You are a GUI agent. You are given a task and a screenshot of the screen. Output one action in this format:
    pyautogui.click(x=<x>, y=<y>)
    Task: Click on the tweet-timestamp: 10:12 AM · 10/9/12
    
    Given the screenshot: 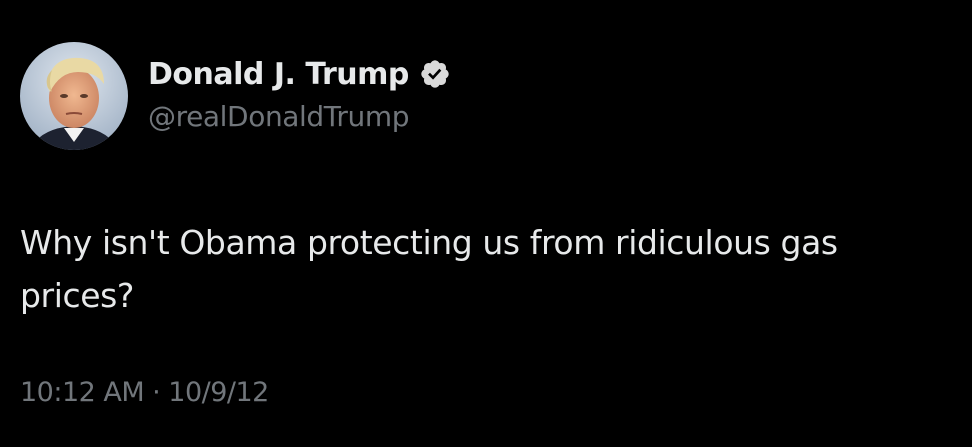 What is the action you would take?
    pyautogui.click(x=144, y=392)
    